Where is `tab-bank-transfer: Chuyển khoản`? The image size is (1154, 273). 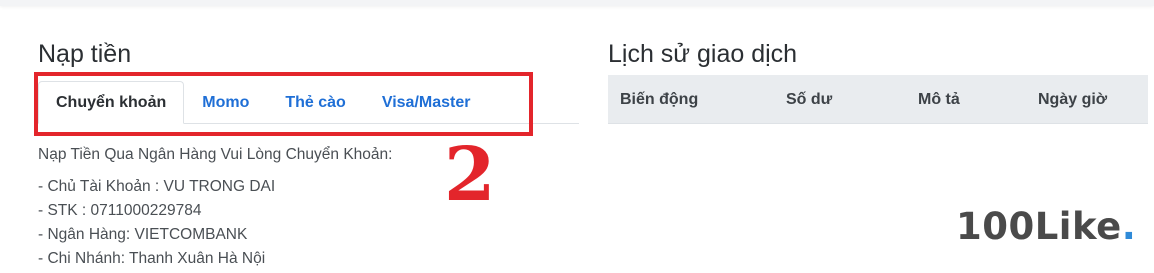
tab-bank-transfer: Chuyển khoản is located at coordinates (111, 102).